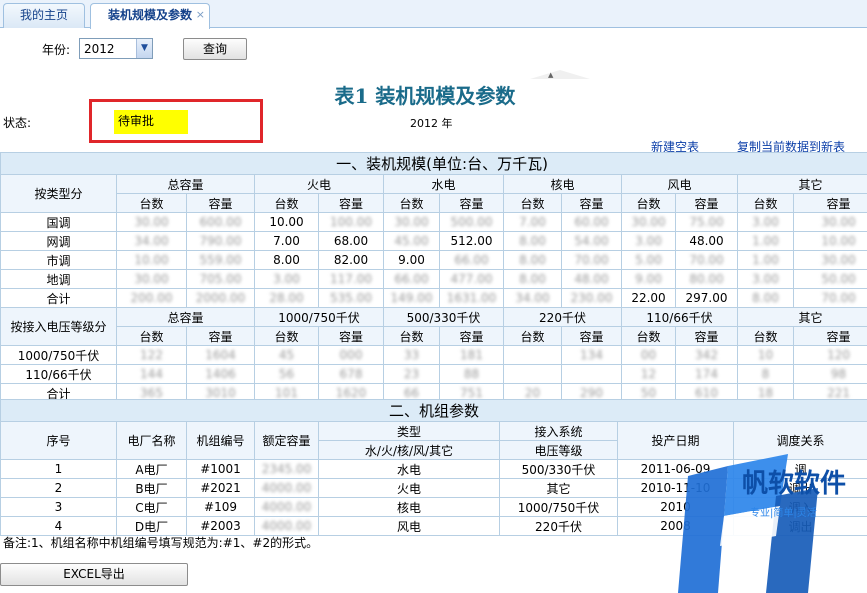 Image resolution: width=867 pixels, height=593 pixels. What do you see at coordinates (591, 355) in the screenshot?
I see `cell-value: 134` at bounding box center [591, 355].